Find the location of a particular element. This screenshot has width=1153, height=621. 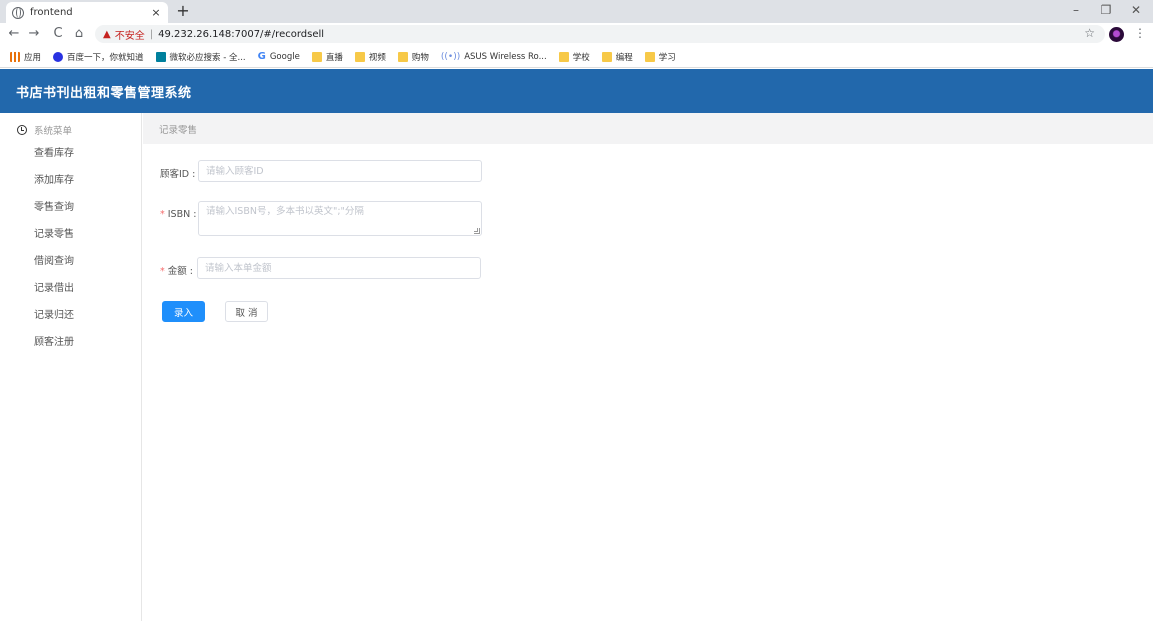

reload-icon: C is located at coordinates (58, 33).